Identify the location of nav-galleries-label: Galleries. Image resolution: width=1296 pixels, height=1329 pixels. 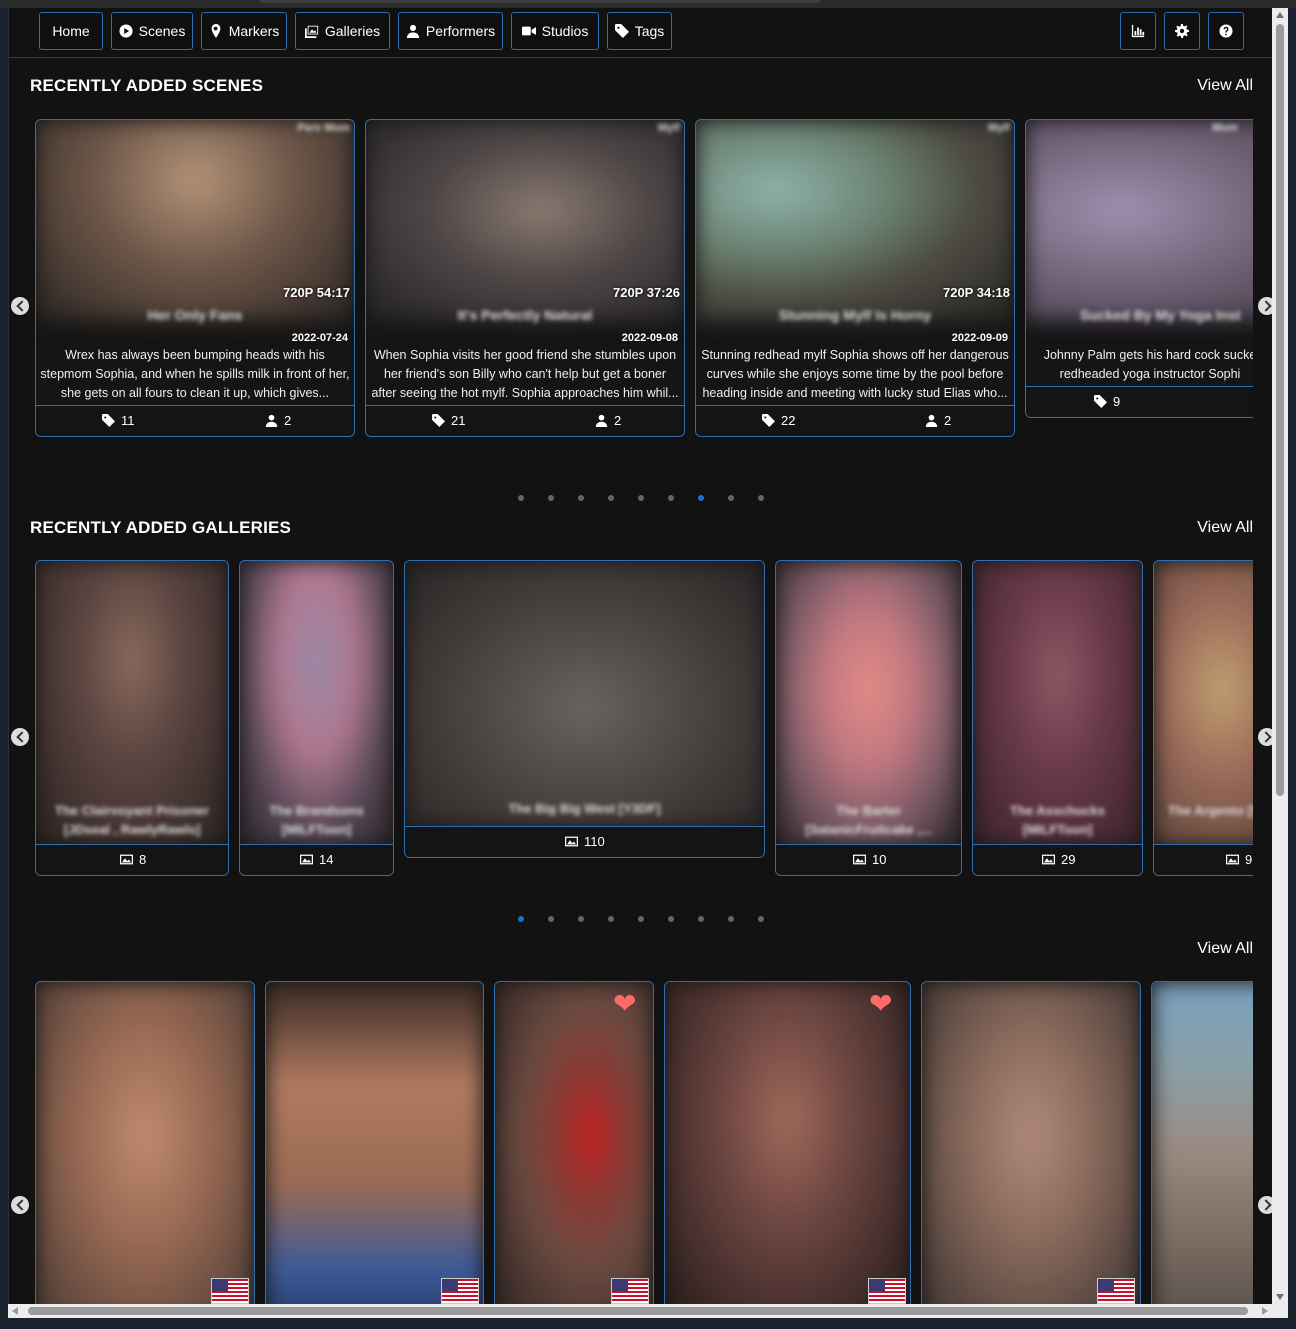
(352, 31).